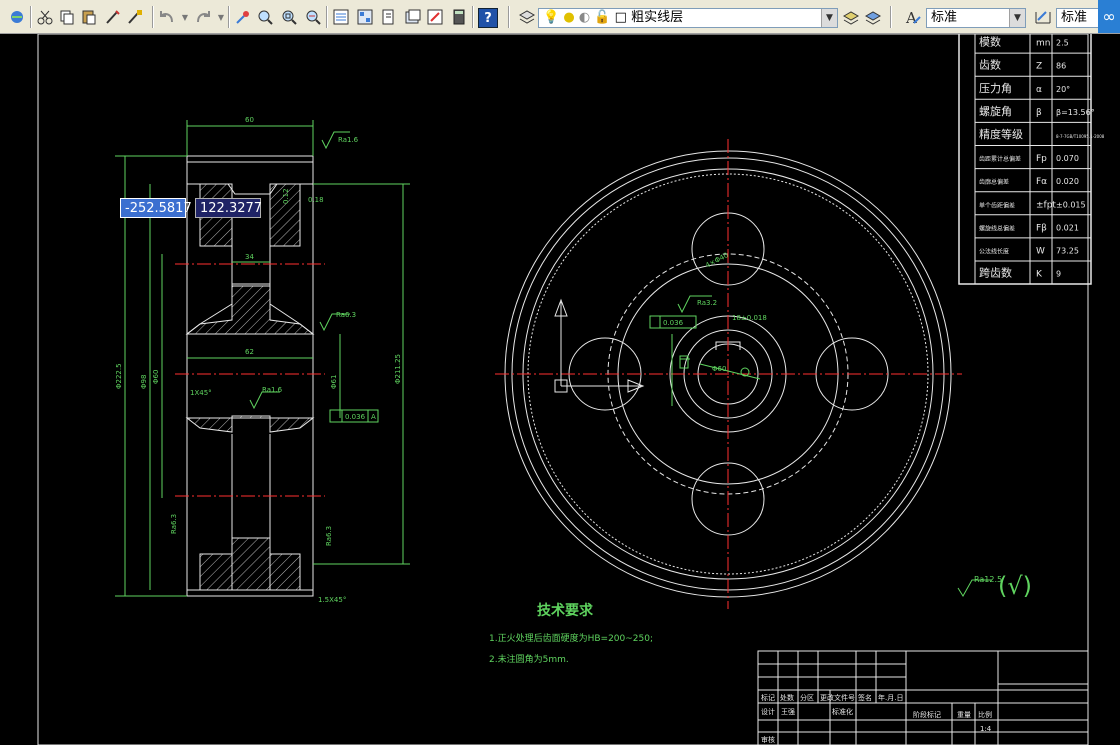  I want to click on param-symbol: Fα, so click(1041, 182).